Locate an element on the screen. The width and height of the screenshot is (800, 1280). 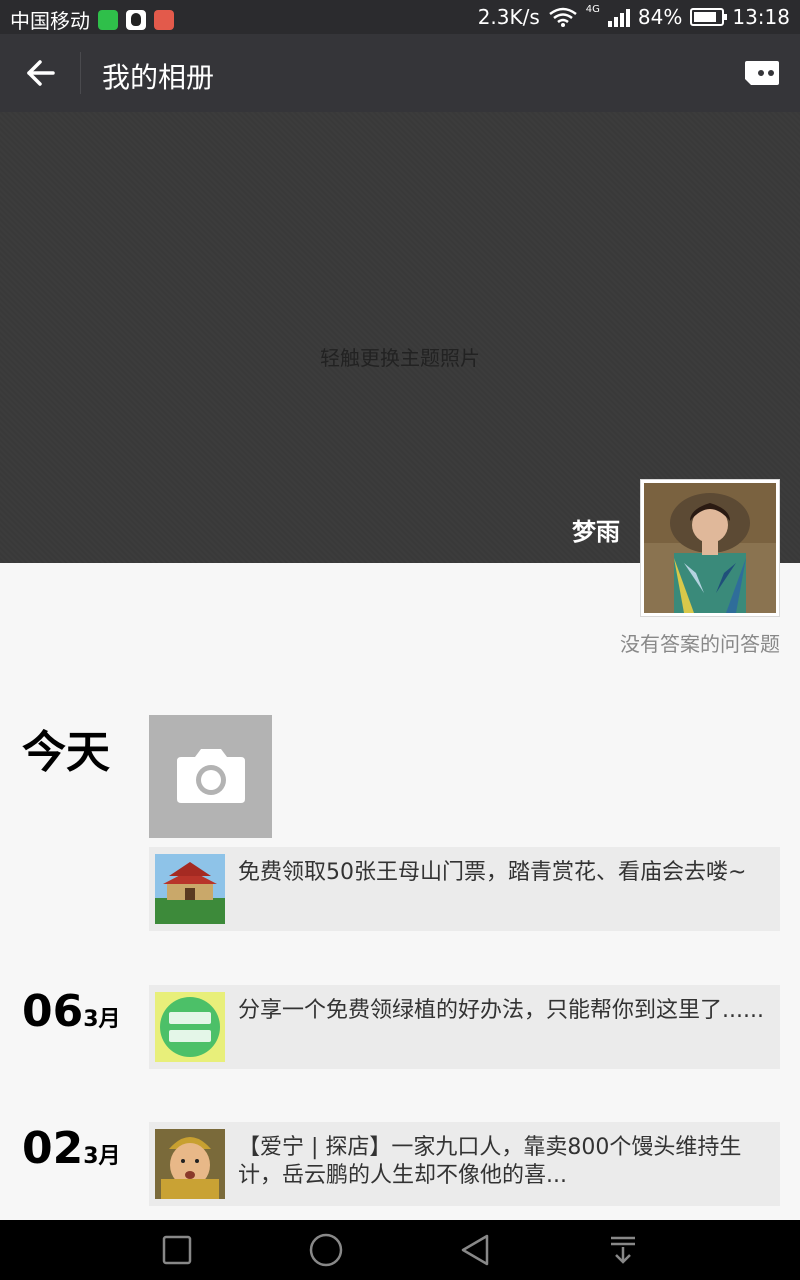
wifi-icon is located at coordinates (563, 17).